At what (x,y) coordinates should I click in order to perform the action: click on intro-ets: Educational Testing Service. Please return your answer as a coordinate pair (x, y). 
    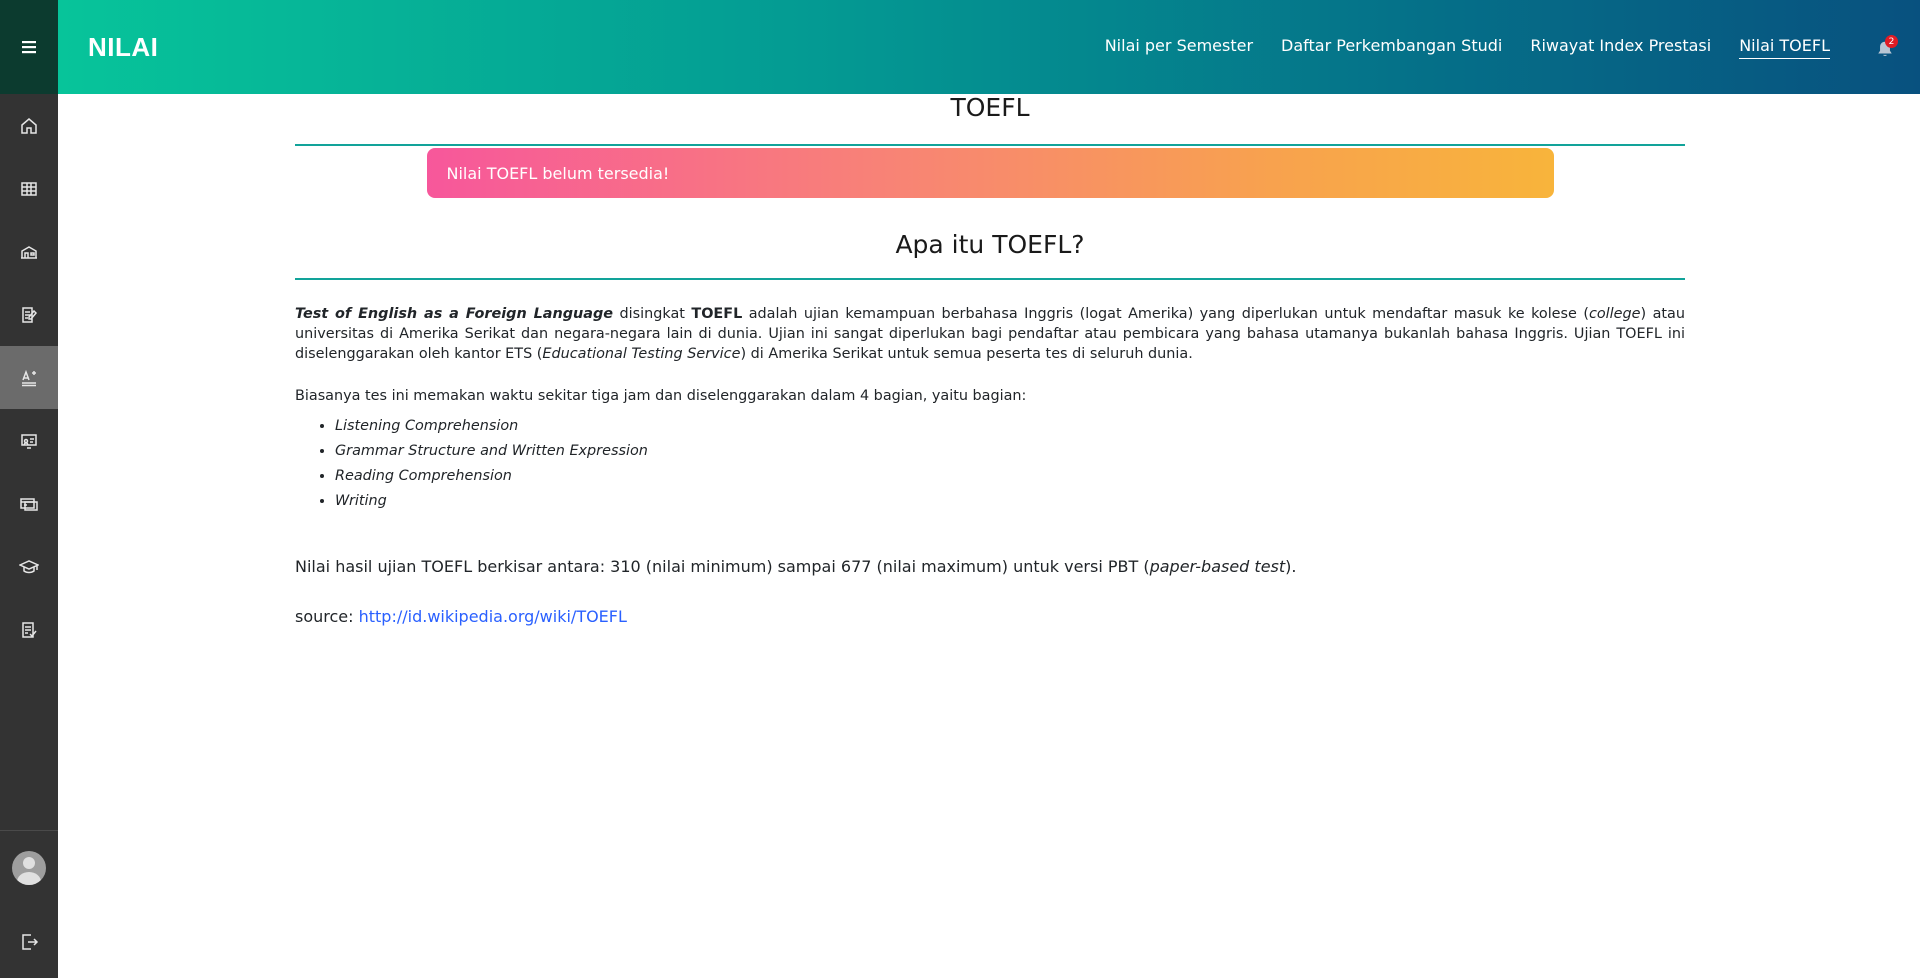
    Looking at the image, I should click on (641, 354).